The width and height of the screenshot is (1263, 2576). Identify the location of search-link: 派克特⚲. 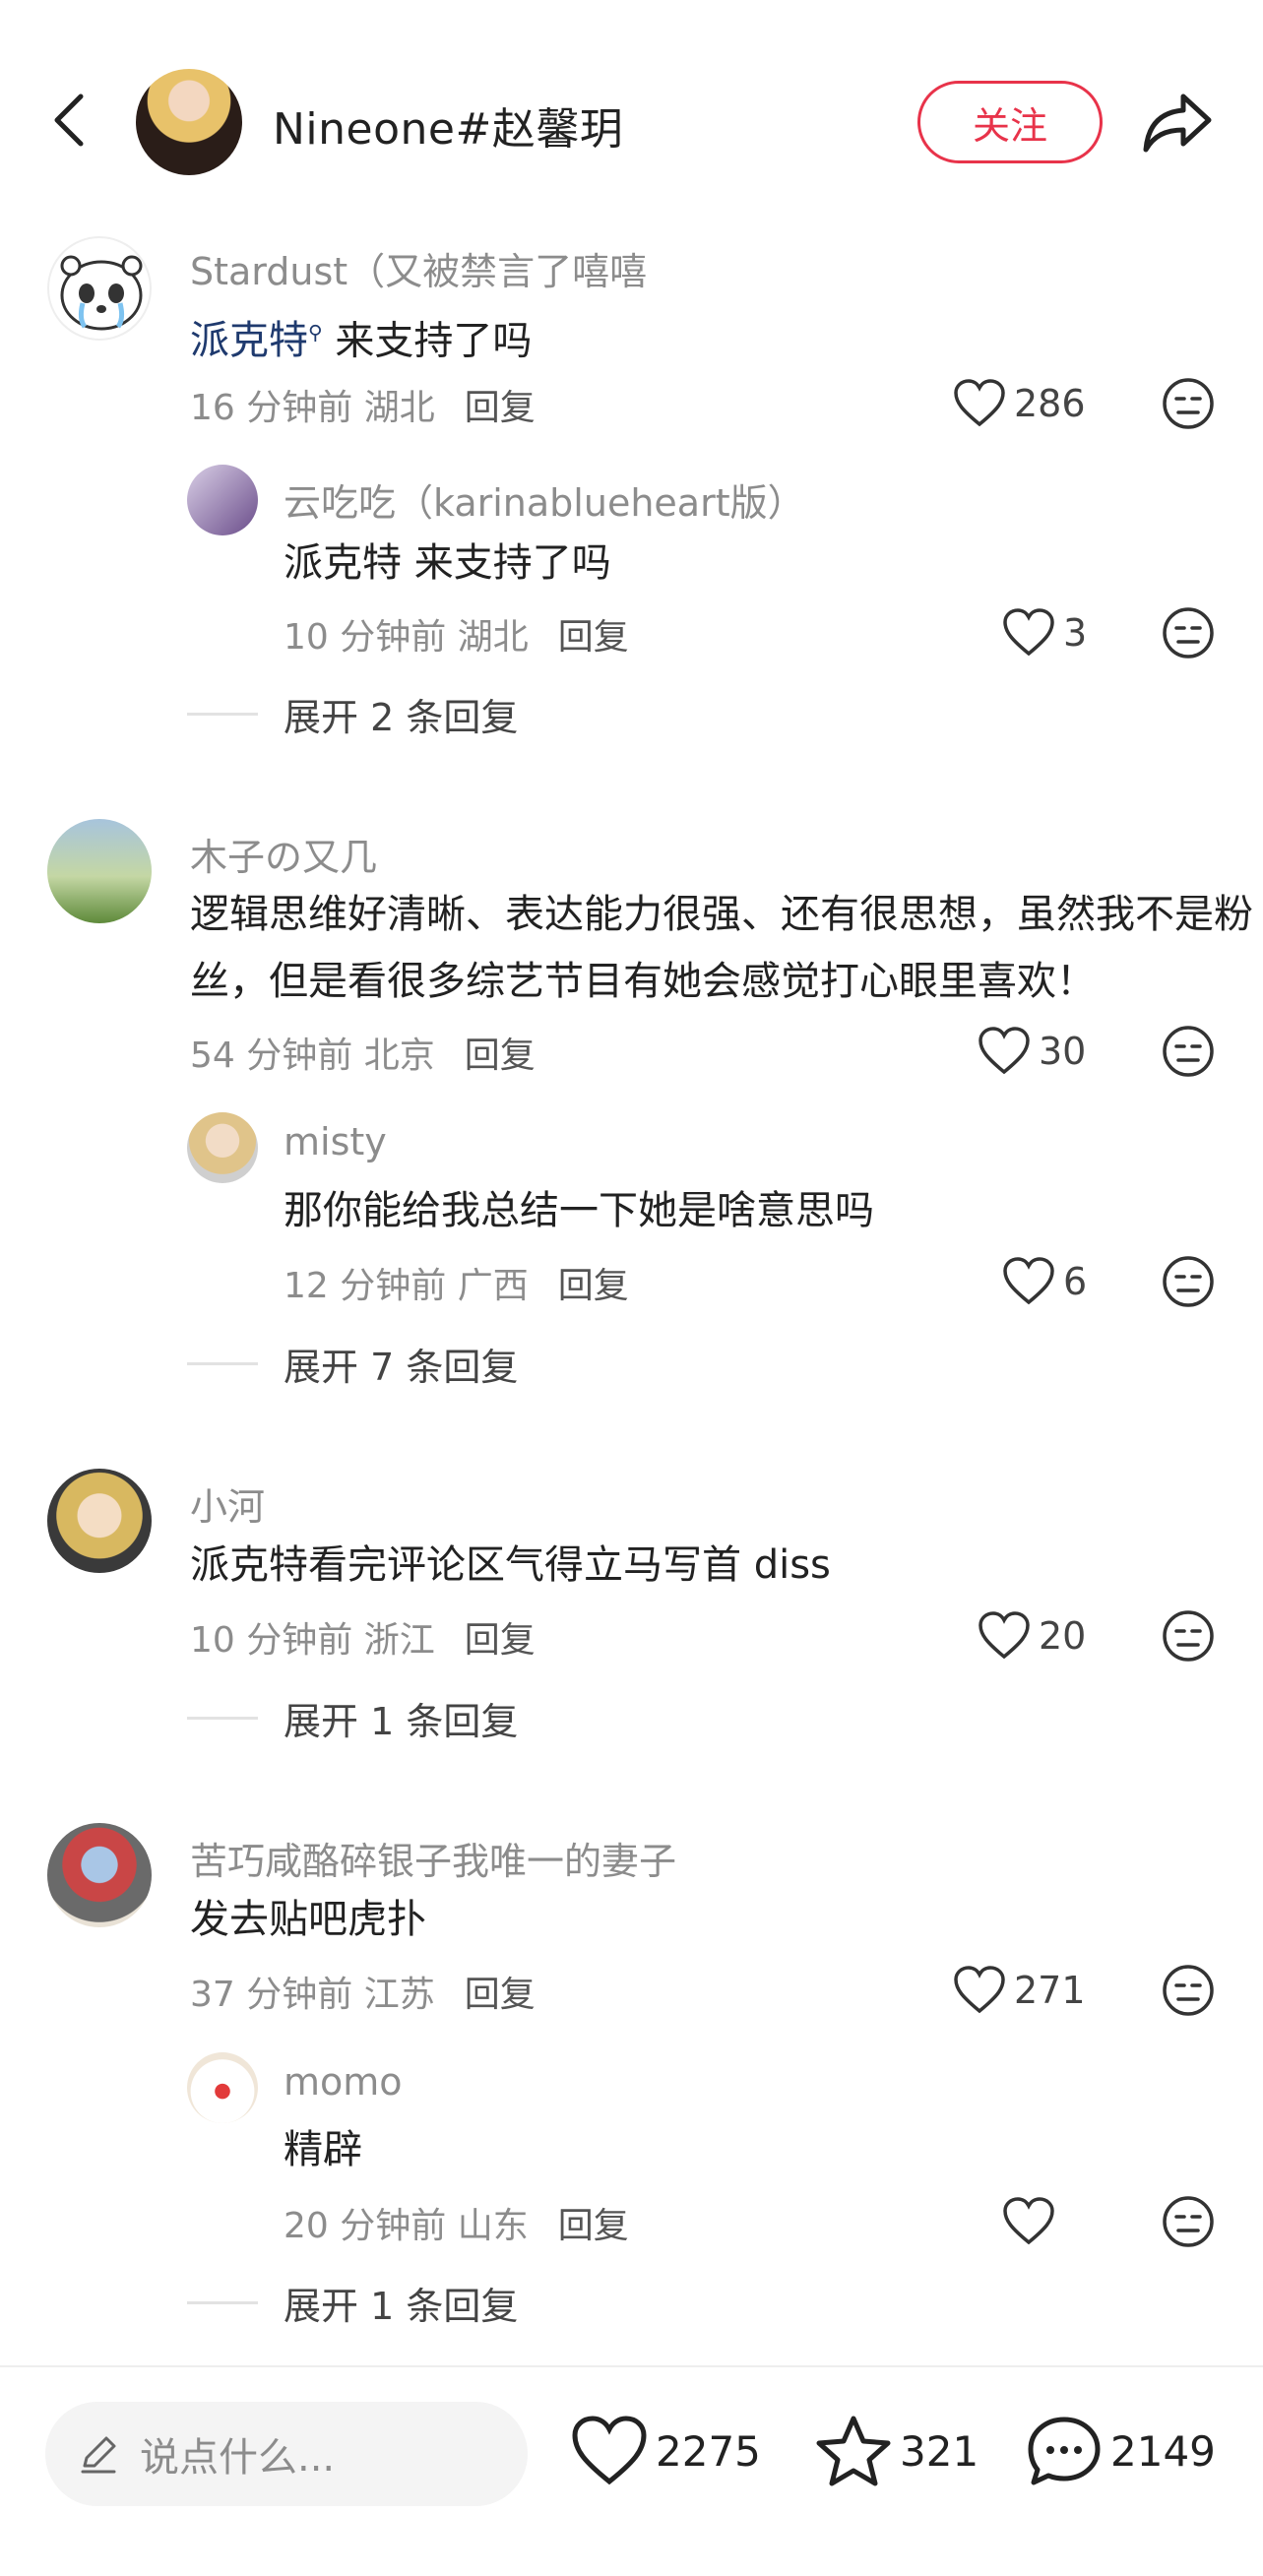
(256, 341).